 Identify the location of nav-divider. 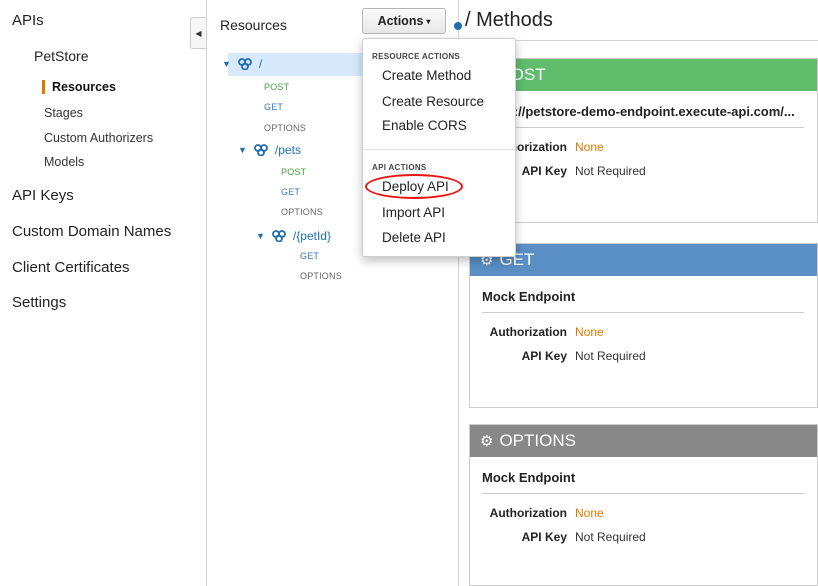
(206, 293).